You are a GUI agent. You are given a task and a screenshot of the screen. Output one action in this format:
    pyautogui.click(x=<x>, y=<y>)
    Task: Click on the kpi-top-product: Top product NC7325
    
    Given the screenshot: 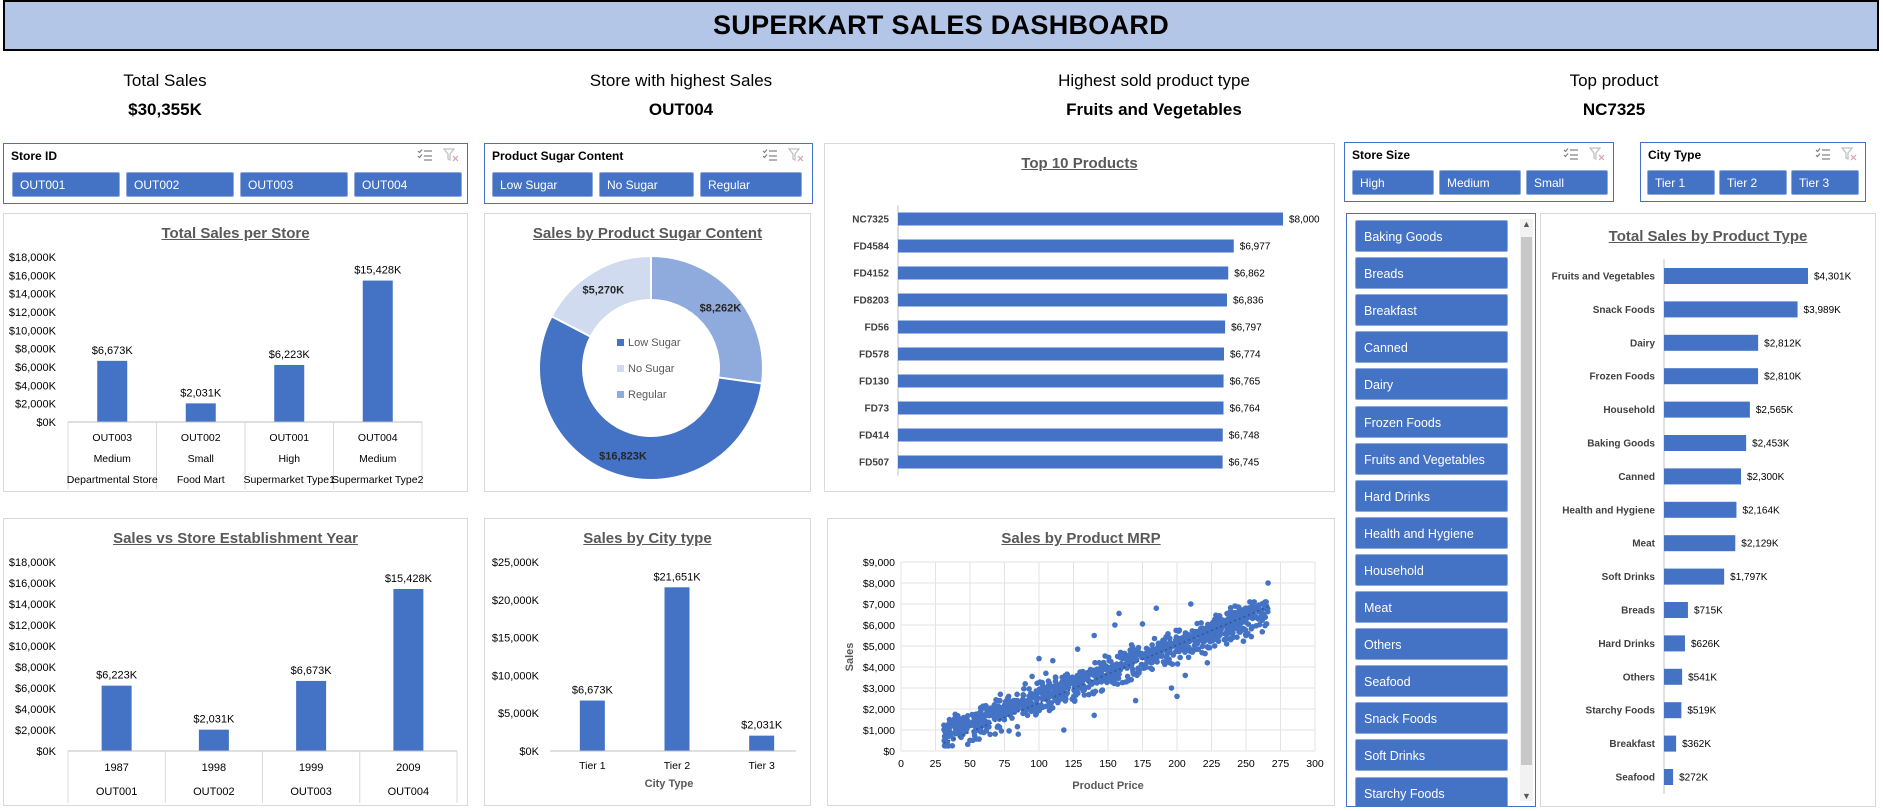 What is the action you would take?
    pyautogui.click(x=1614, y=95)
    